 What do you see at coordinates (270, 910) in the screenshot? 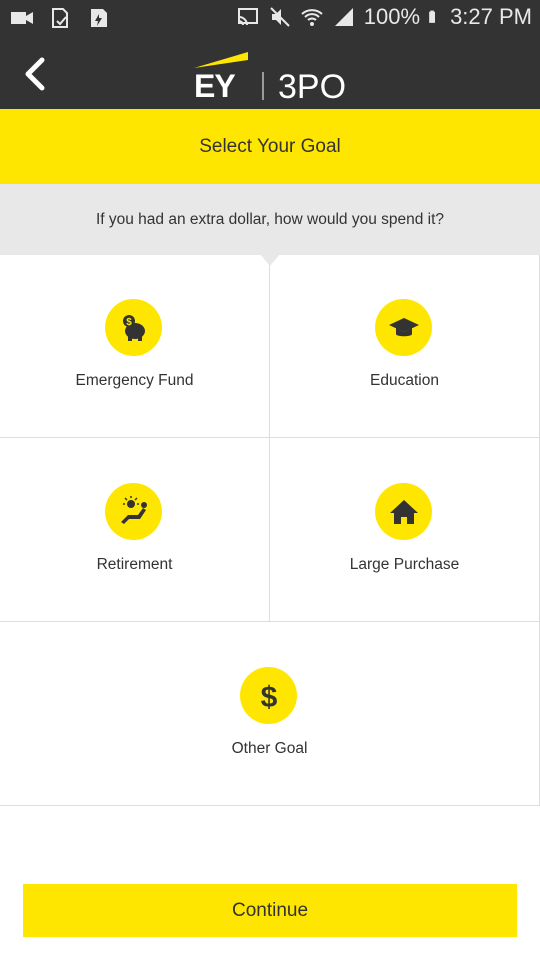
I see `continue-button: Continue` at bounding box center [270, 910].